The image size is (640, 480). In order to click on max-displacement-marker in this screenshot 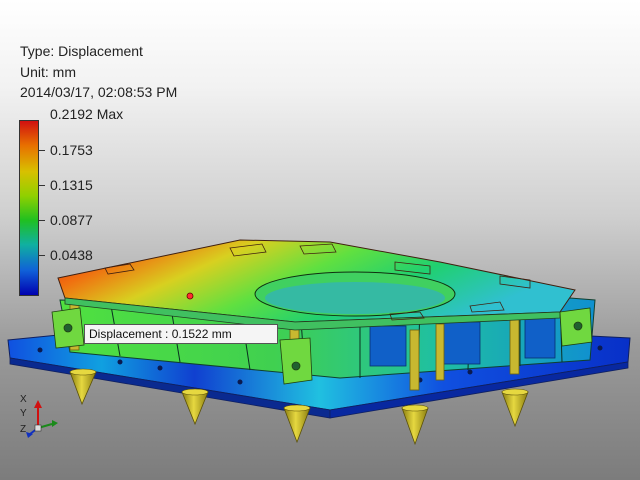, I will do `click(190, 296)`.